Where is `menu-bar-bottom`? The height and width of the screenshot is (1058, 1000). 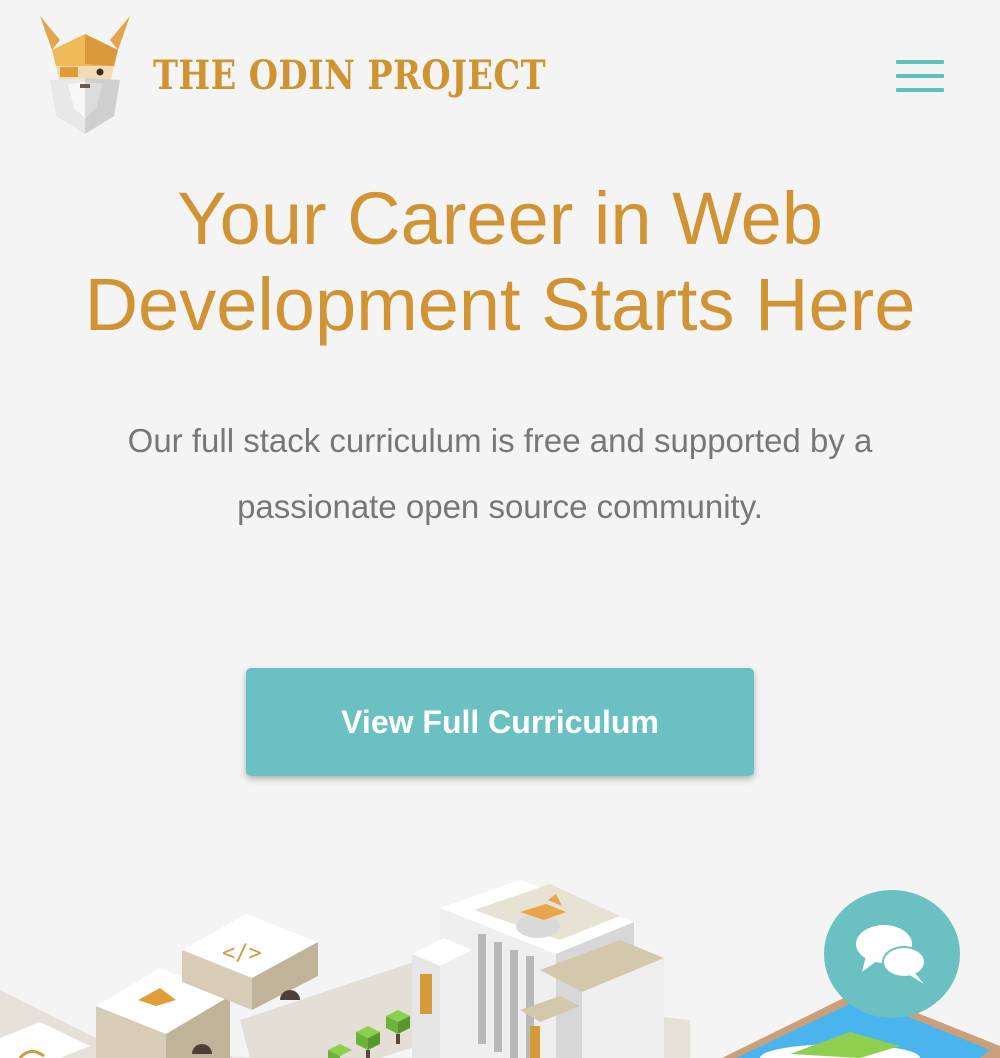
menu-bar-bottom is located at coordinates (920, 90).